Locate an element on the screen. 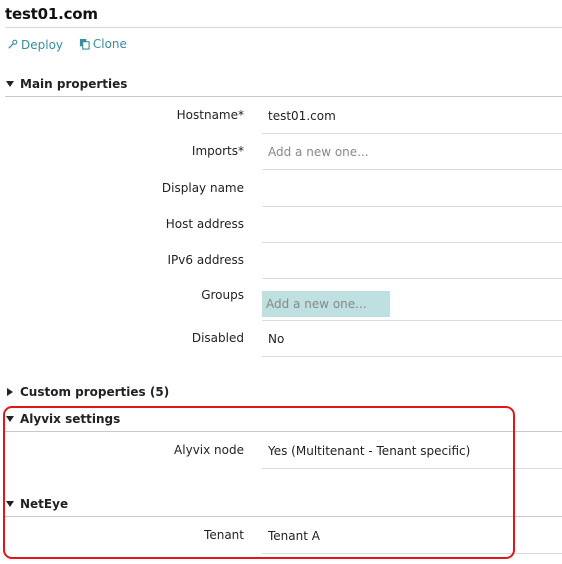  field-label: Imports* is located at coordinates (217, 151).